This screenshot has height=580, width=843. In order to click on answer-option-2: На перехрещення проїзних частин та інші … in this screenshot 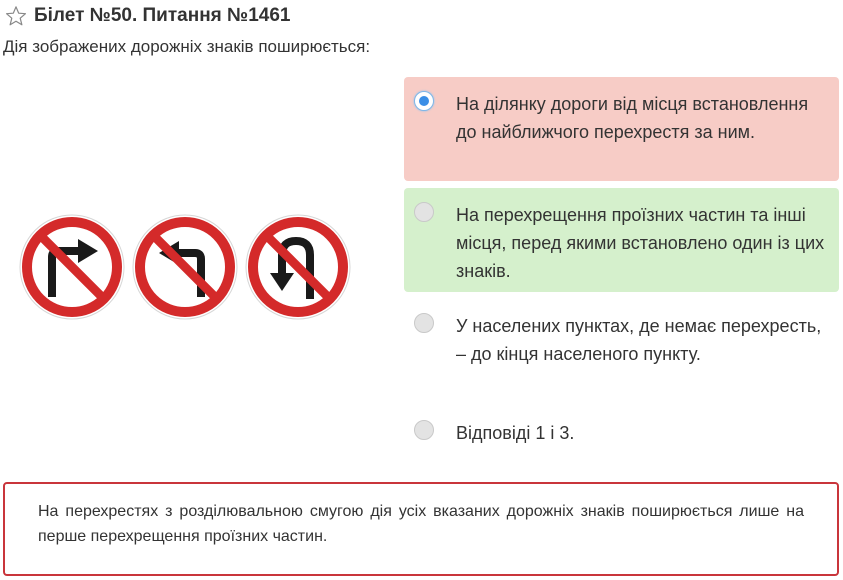, I will do `click(621, 240)`.